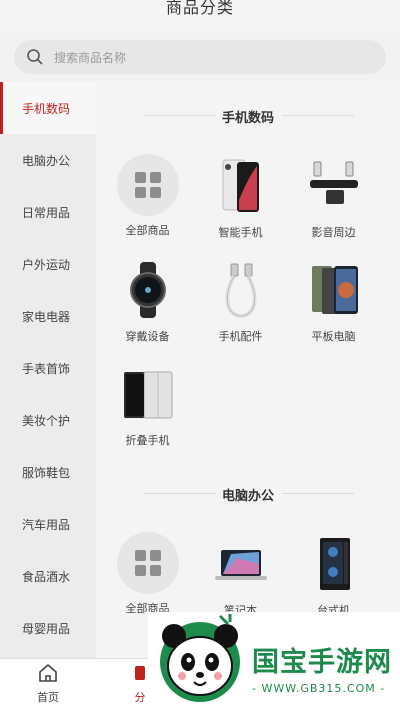 The image size is (400, 706). I want to click on sidebar-item-beauty: 美妆个护, so click(48, 420).